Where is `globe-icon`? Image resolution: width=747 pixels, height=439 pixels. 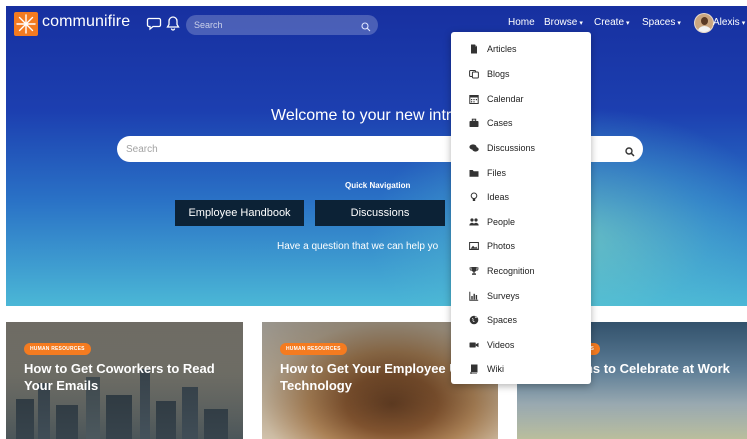 globe-icon is located at coordinates (474, 320).